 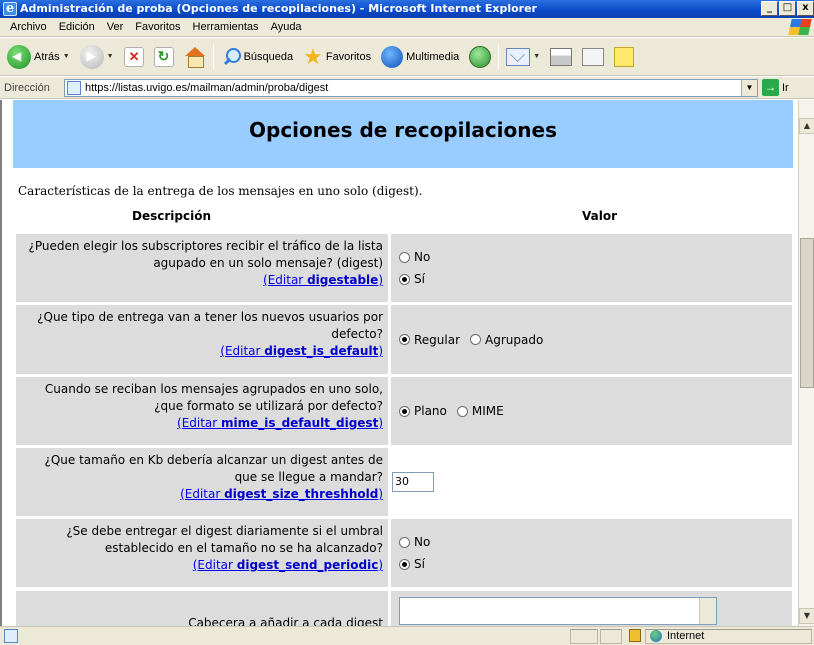 What do you see at coordinates (226, 27) in the screenshot?
I see `menu-herramientas: Herramientas` at bounding box center [226, 27].